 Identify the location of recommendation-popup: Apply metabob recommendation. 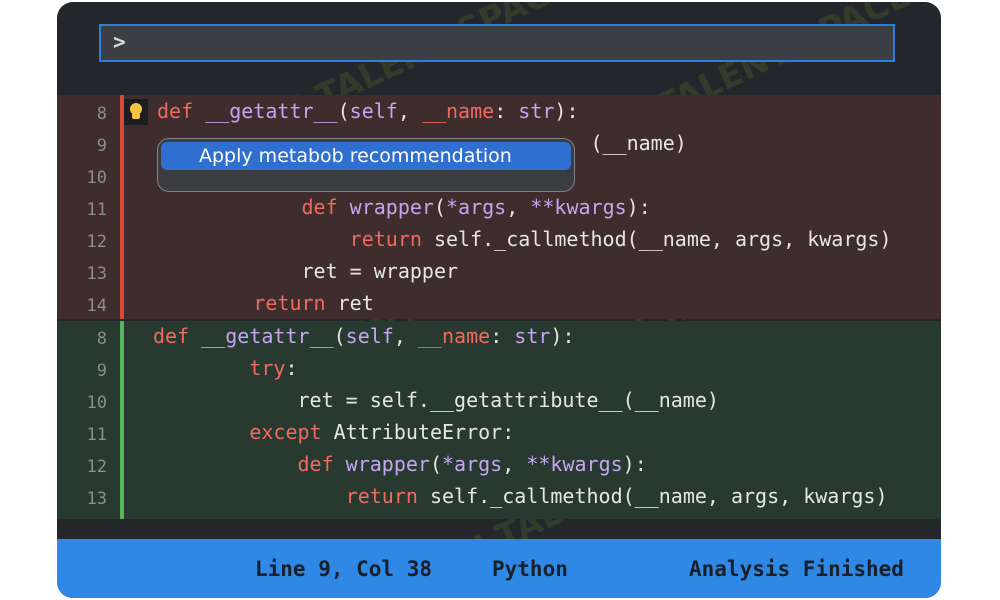
(366, 165).